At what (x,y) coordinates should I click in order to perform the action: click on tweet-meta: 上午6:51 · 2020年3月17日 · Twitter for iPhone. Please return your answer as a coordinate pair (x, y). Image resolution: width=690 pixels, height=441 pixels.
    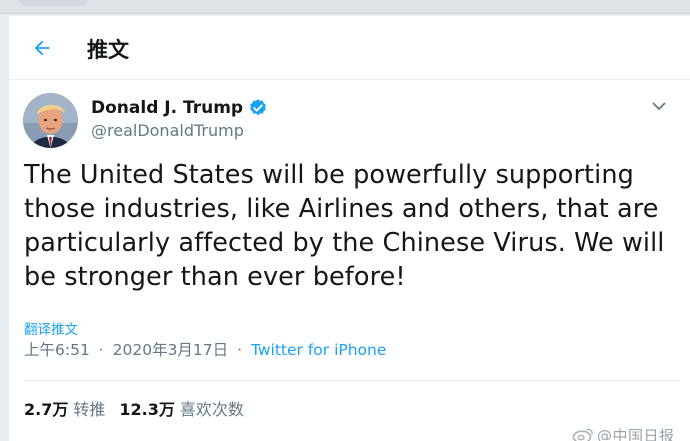
    Looking at the image, I should click on (205, 349).